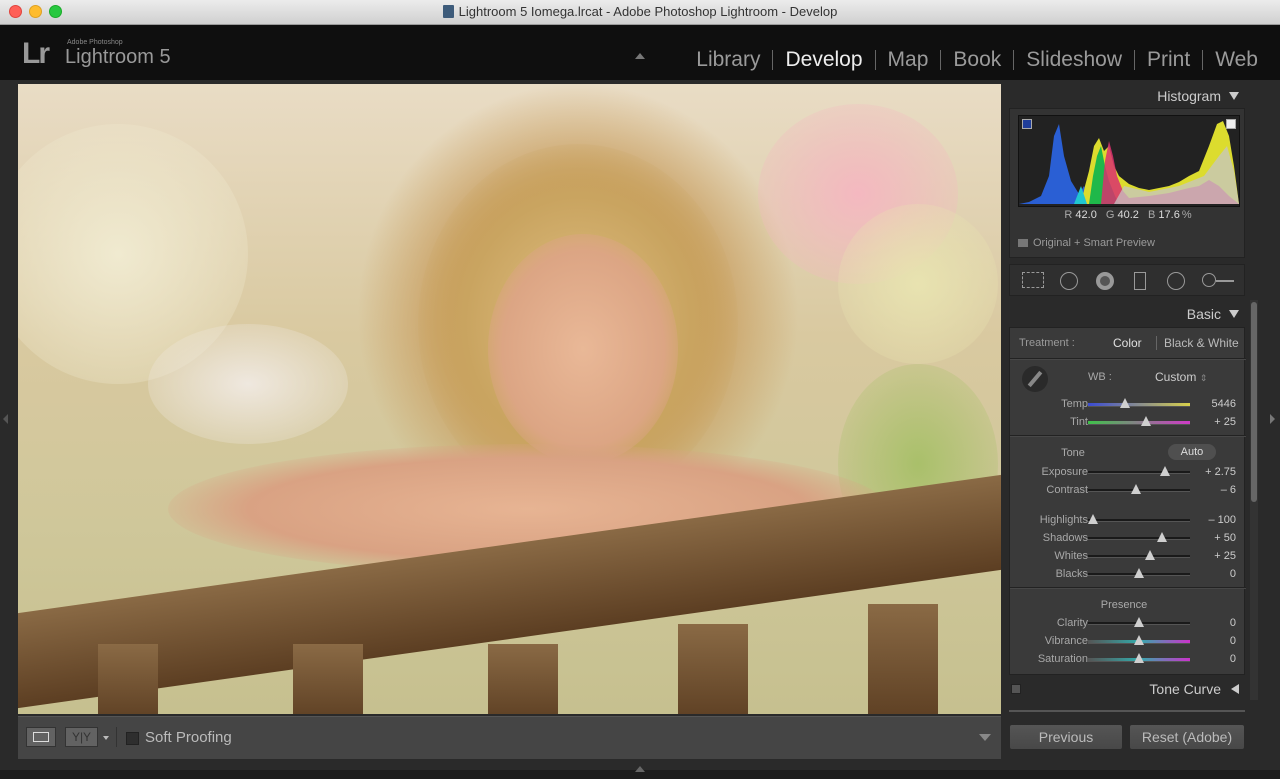 The width and height of the screenshot is (1280, 779). I want to click on lightroom-logo: Lr, so click(36, 53).